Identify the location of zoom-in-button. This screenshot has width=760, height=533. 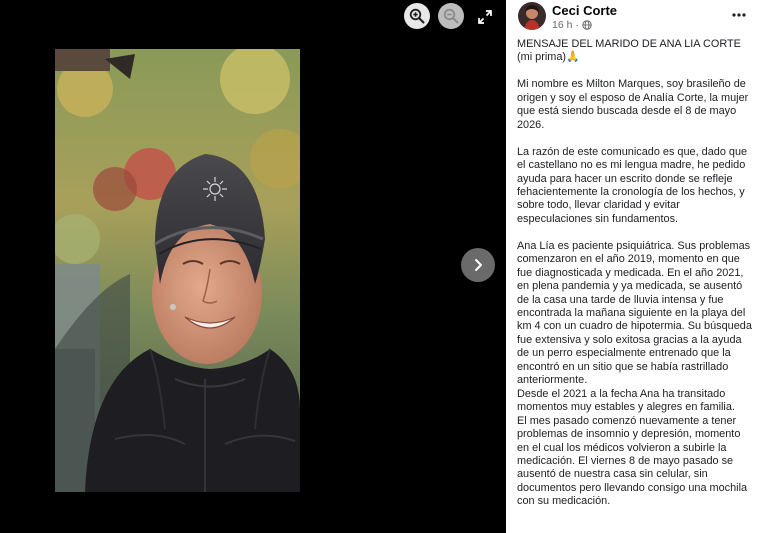
(417, 16).